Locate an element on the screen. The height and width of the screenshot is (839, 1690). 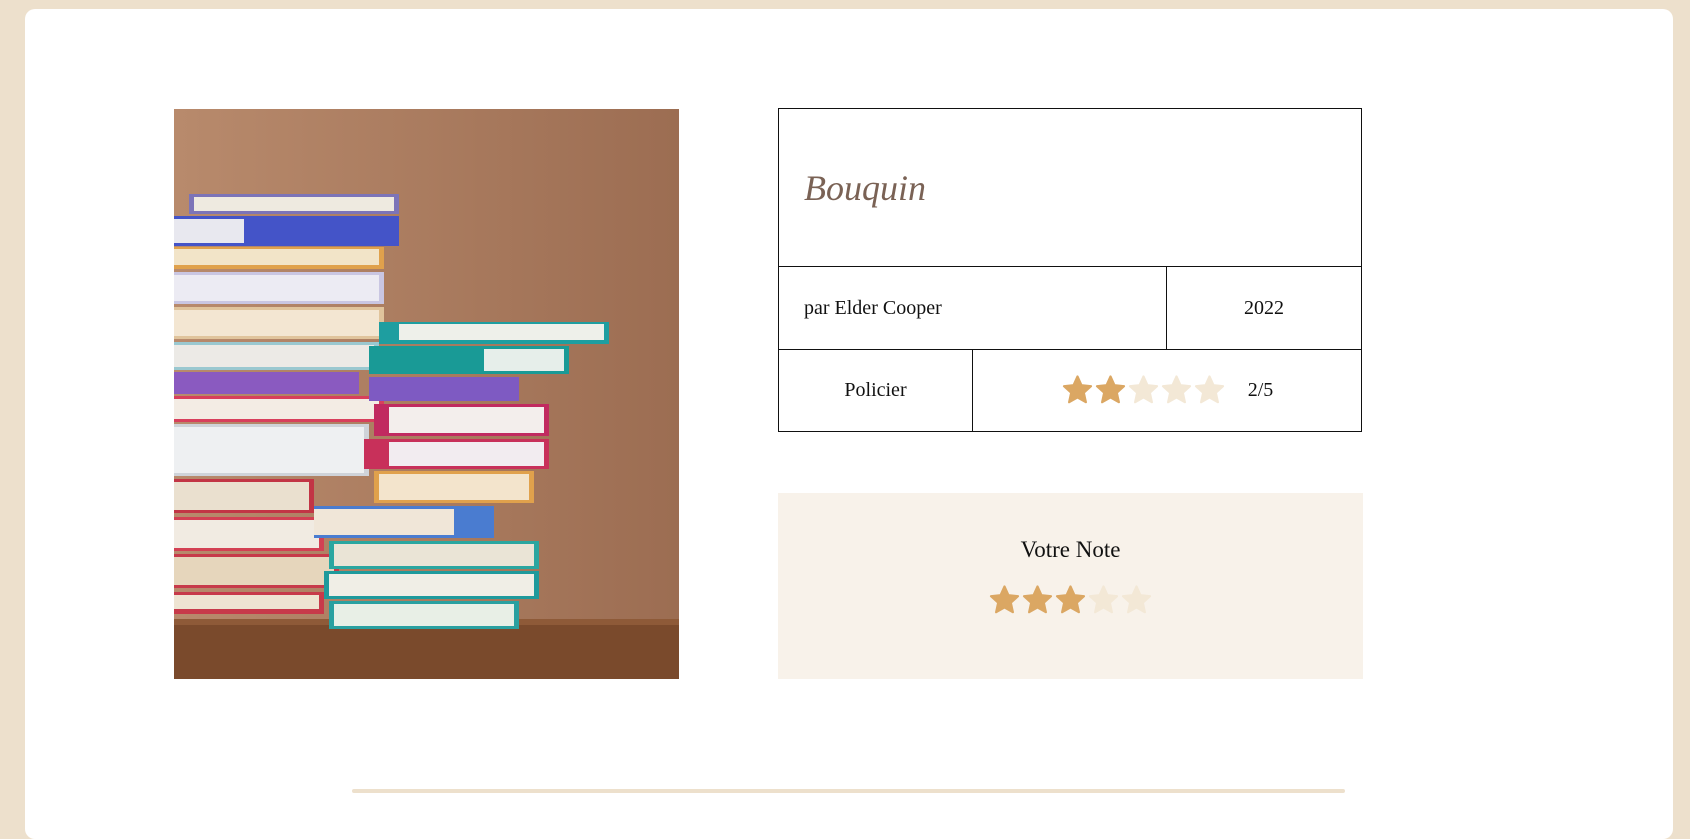
average-rating-text: 2/5 is located at coordinates (1260, 390).